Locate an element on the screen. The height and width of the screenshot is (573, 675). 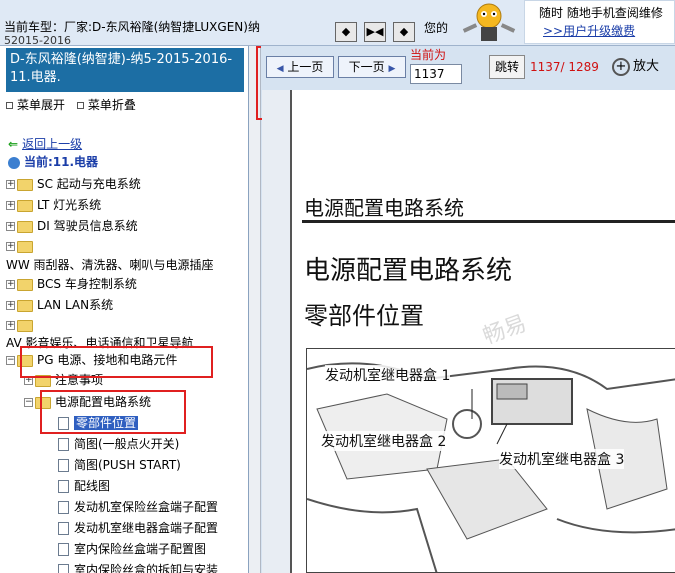
tree-item-label: 配线图 is located at coordinates (92, 486).